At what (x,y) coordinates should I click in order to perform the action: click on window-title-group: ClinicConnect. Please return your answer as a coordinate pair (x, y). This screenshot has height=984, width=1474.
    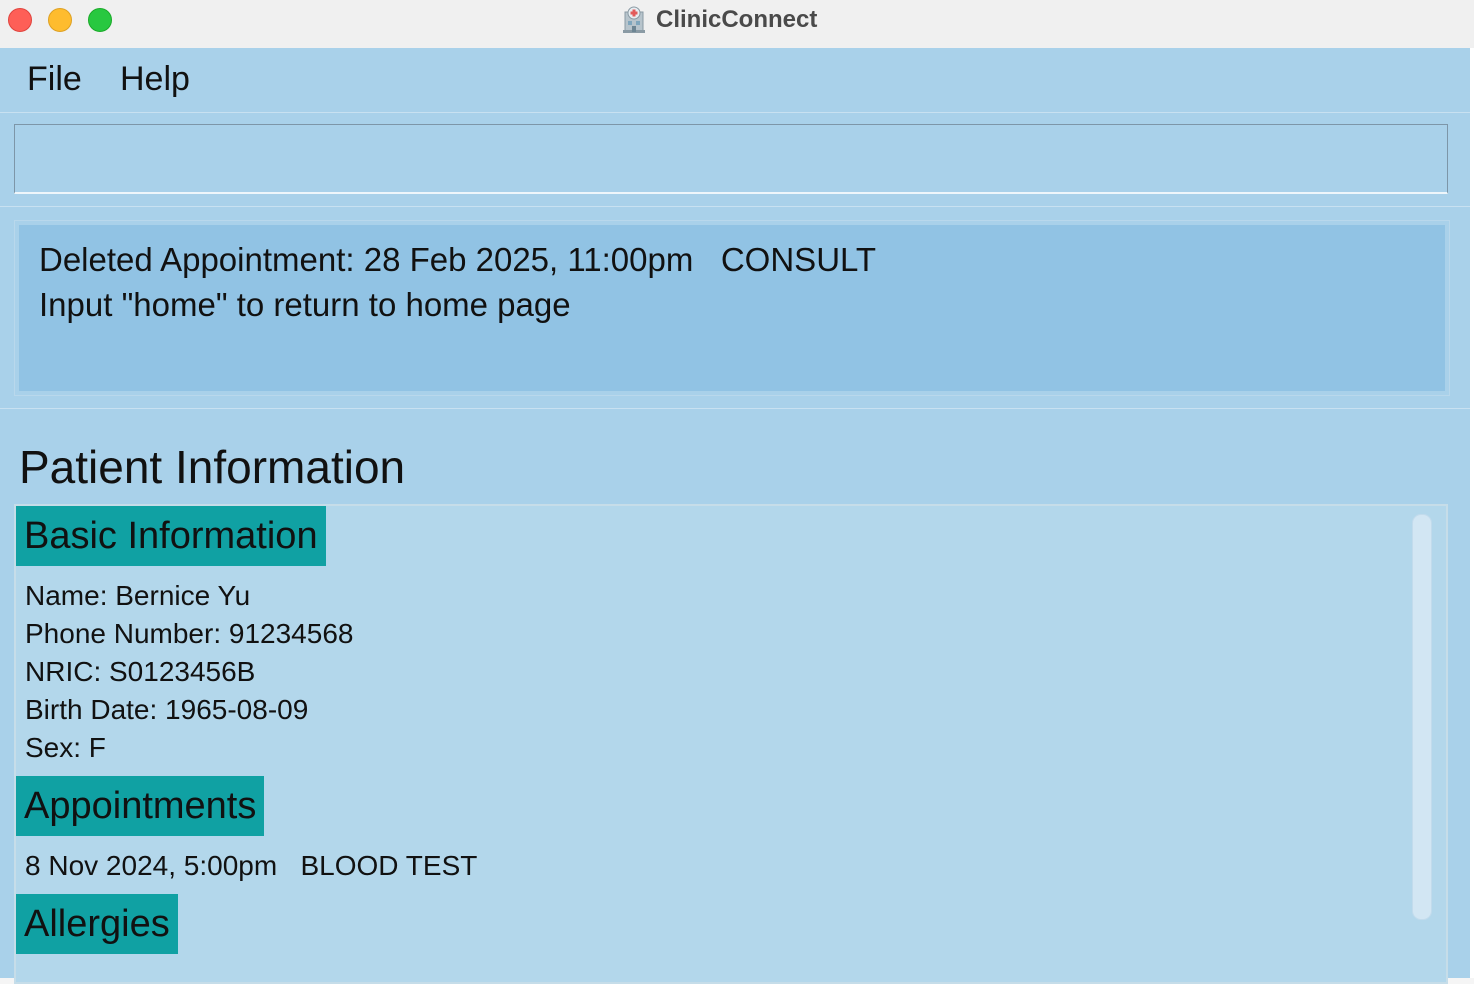
    Looking at the image, I should click on (718, 20).